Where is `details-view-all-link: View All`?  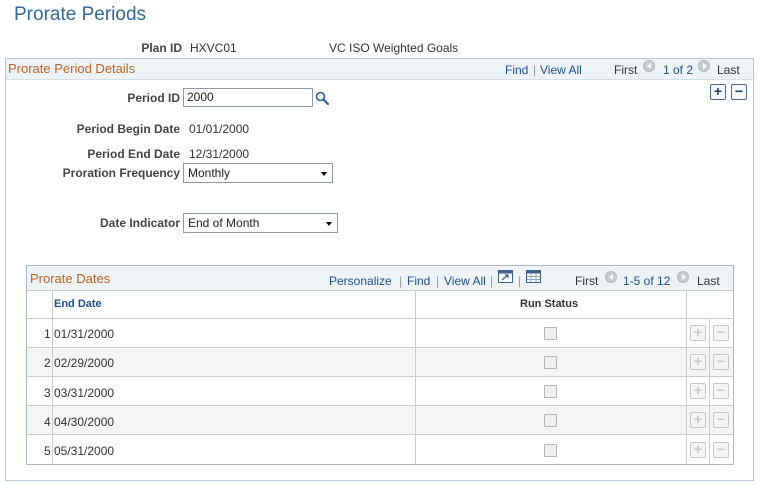
details-view-all-link: View All is located at coordinates (561, 70).